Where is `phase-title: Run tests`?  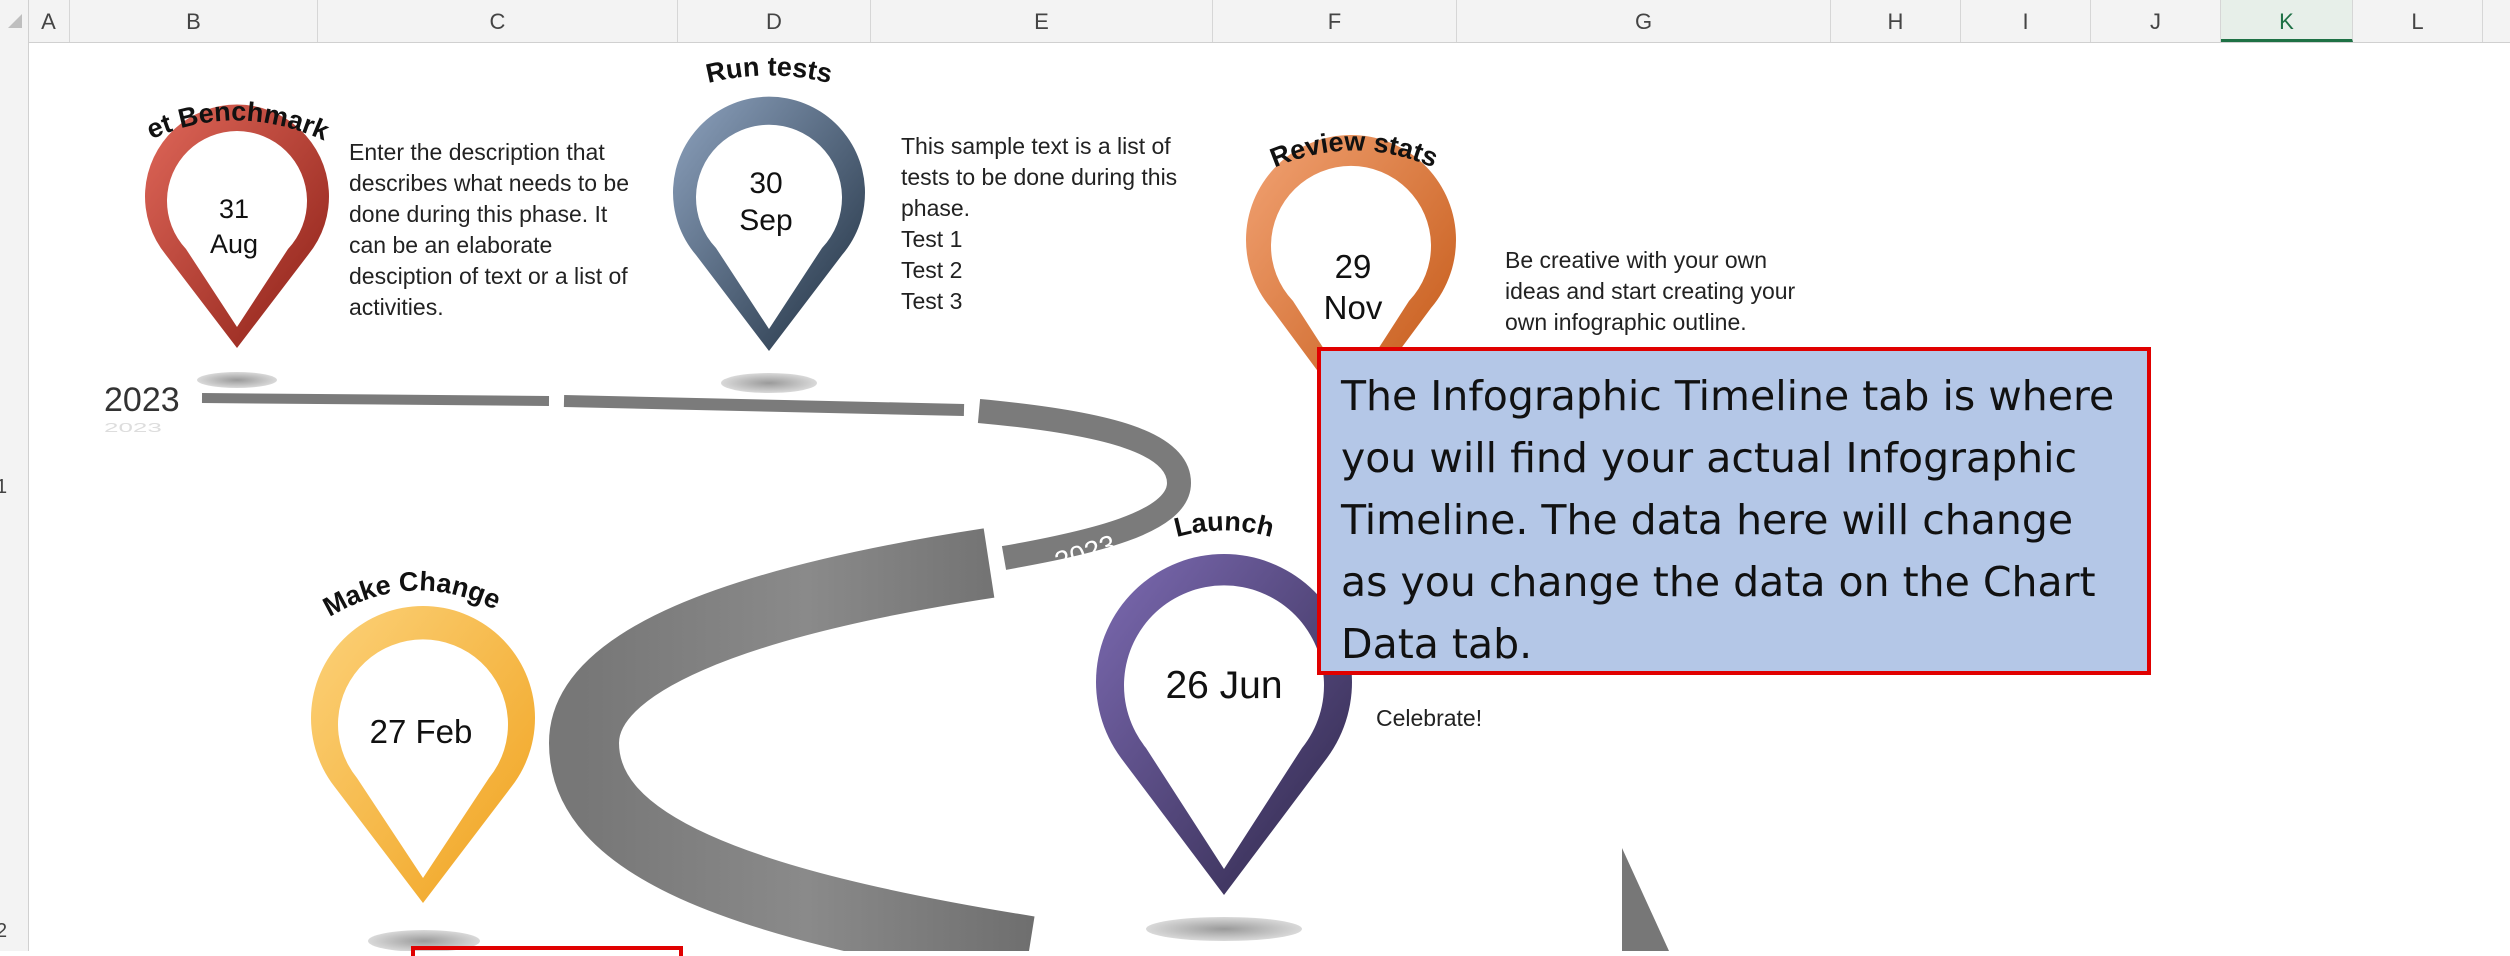
phase-title: Run tests is located at coordinates (769, 70).